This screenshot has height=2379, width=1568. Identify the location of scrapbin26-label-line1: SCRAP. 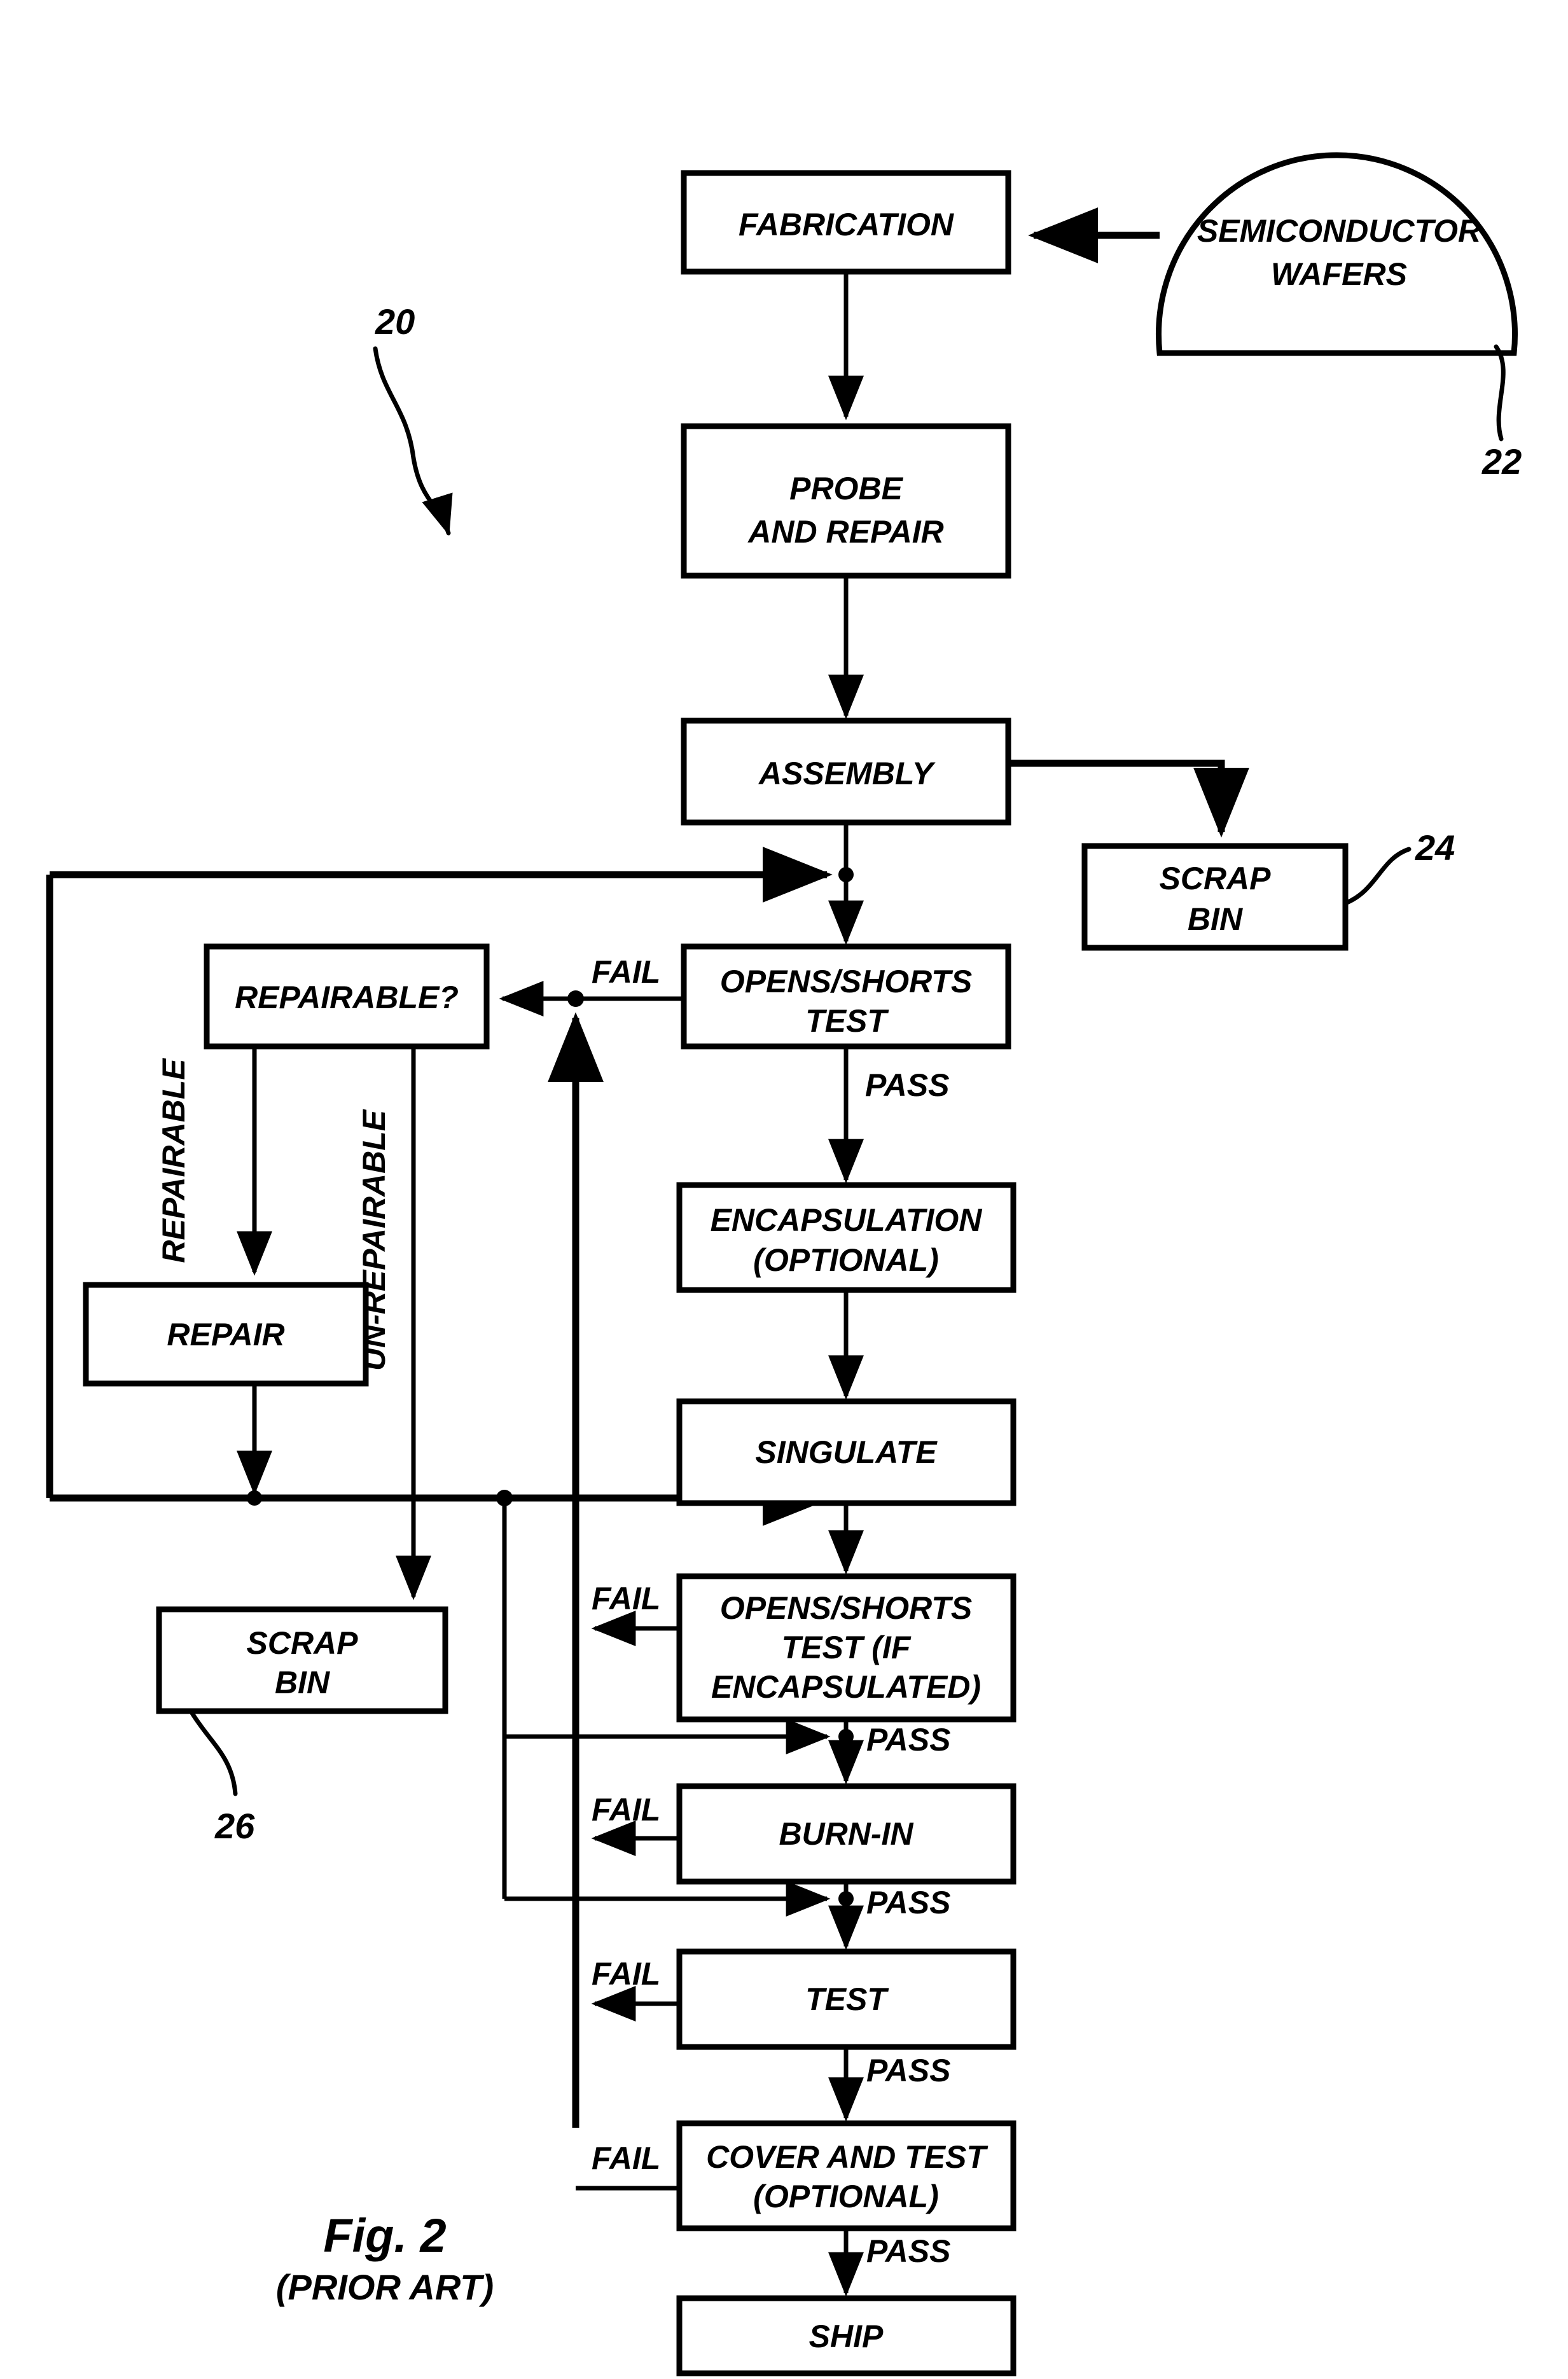
(302, 1643).